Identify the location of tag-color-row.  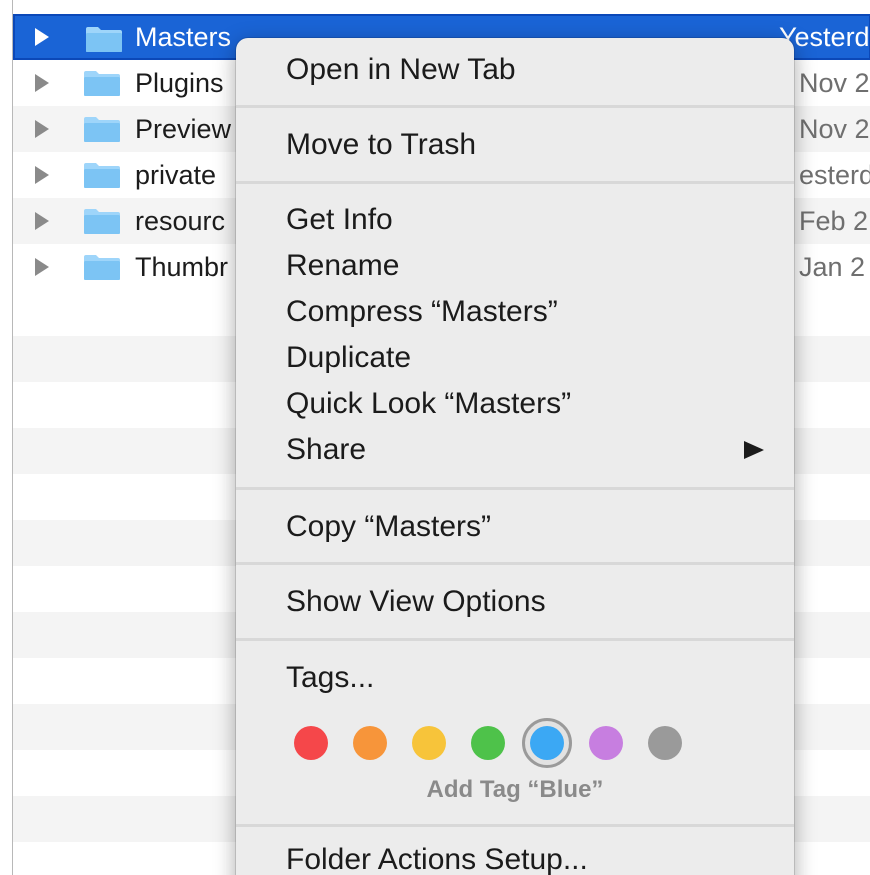
(504, 743).